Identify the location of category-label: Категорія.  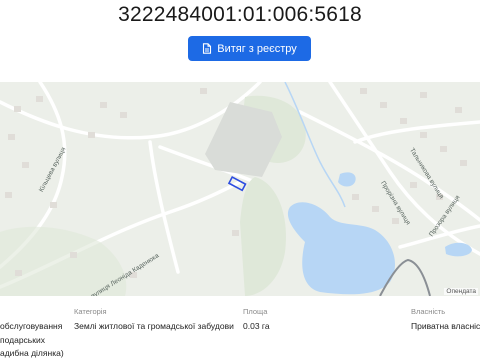
(90, 311).